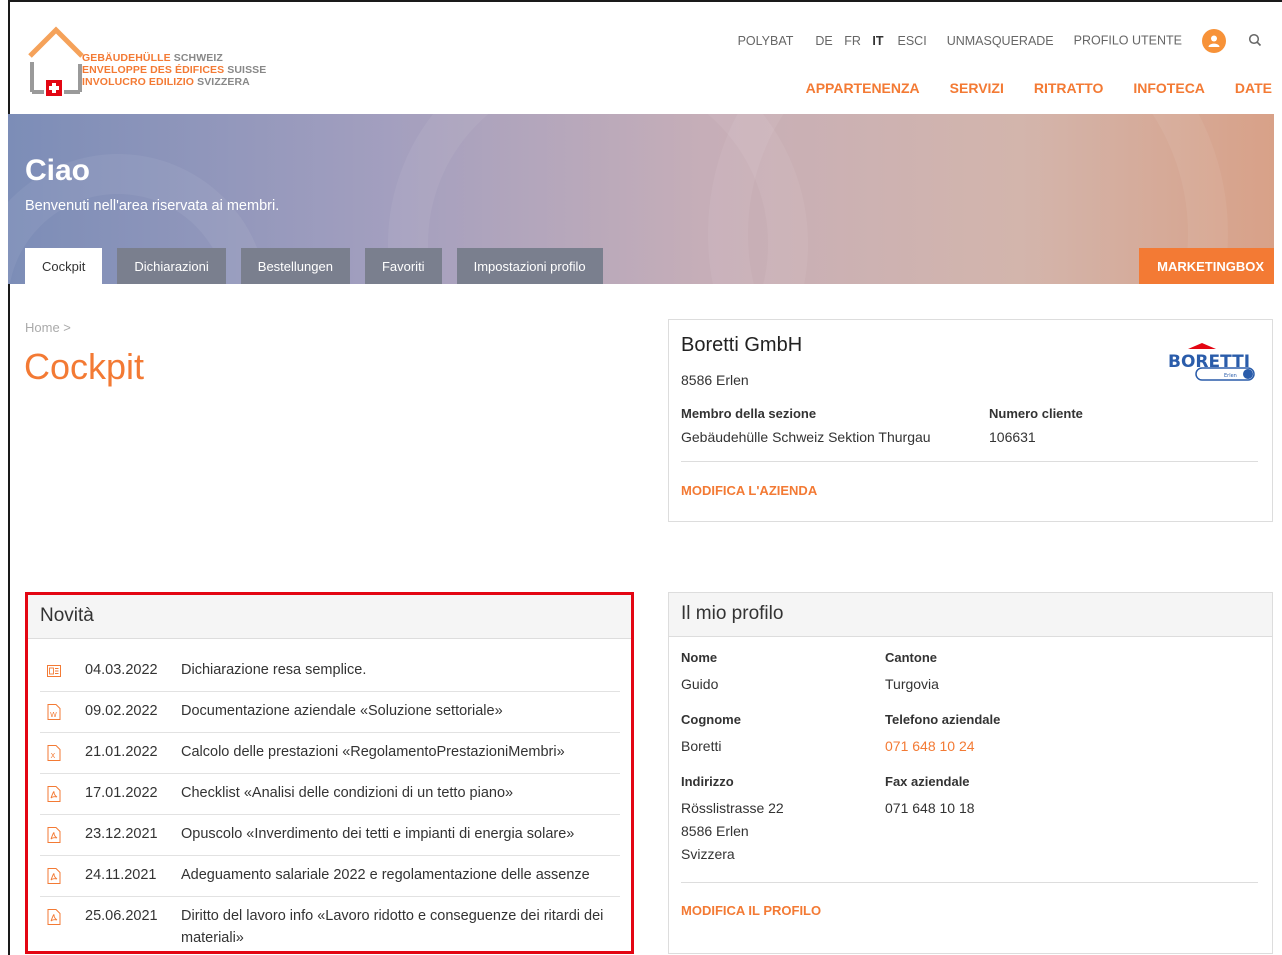 The image size is (1282, 955). Describe the element at coordinates (121, 670) in the screenshot. I see `news-date: 04.03.2022` at that location.